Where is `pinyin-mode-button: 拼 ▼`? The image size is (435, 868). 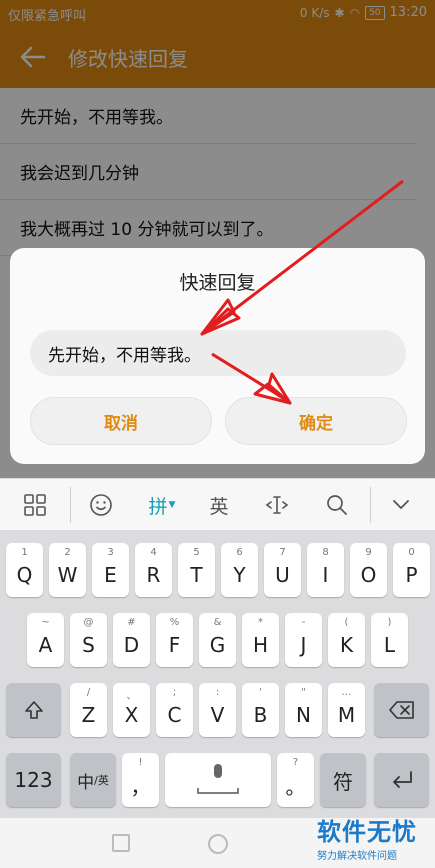
pinyin-mode-button: 拼 ▼ is located at coordinates (162, 505).